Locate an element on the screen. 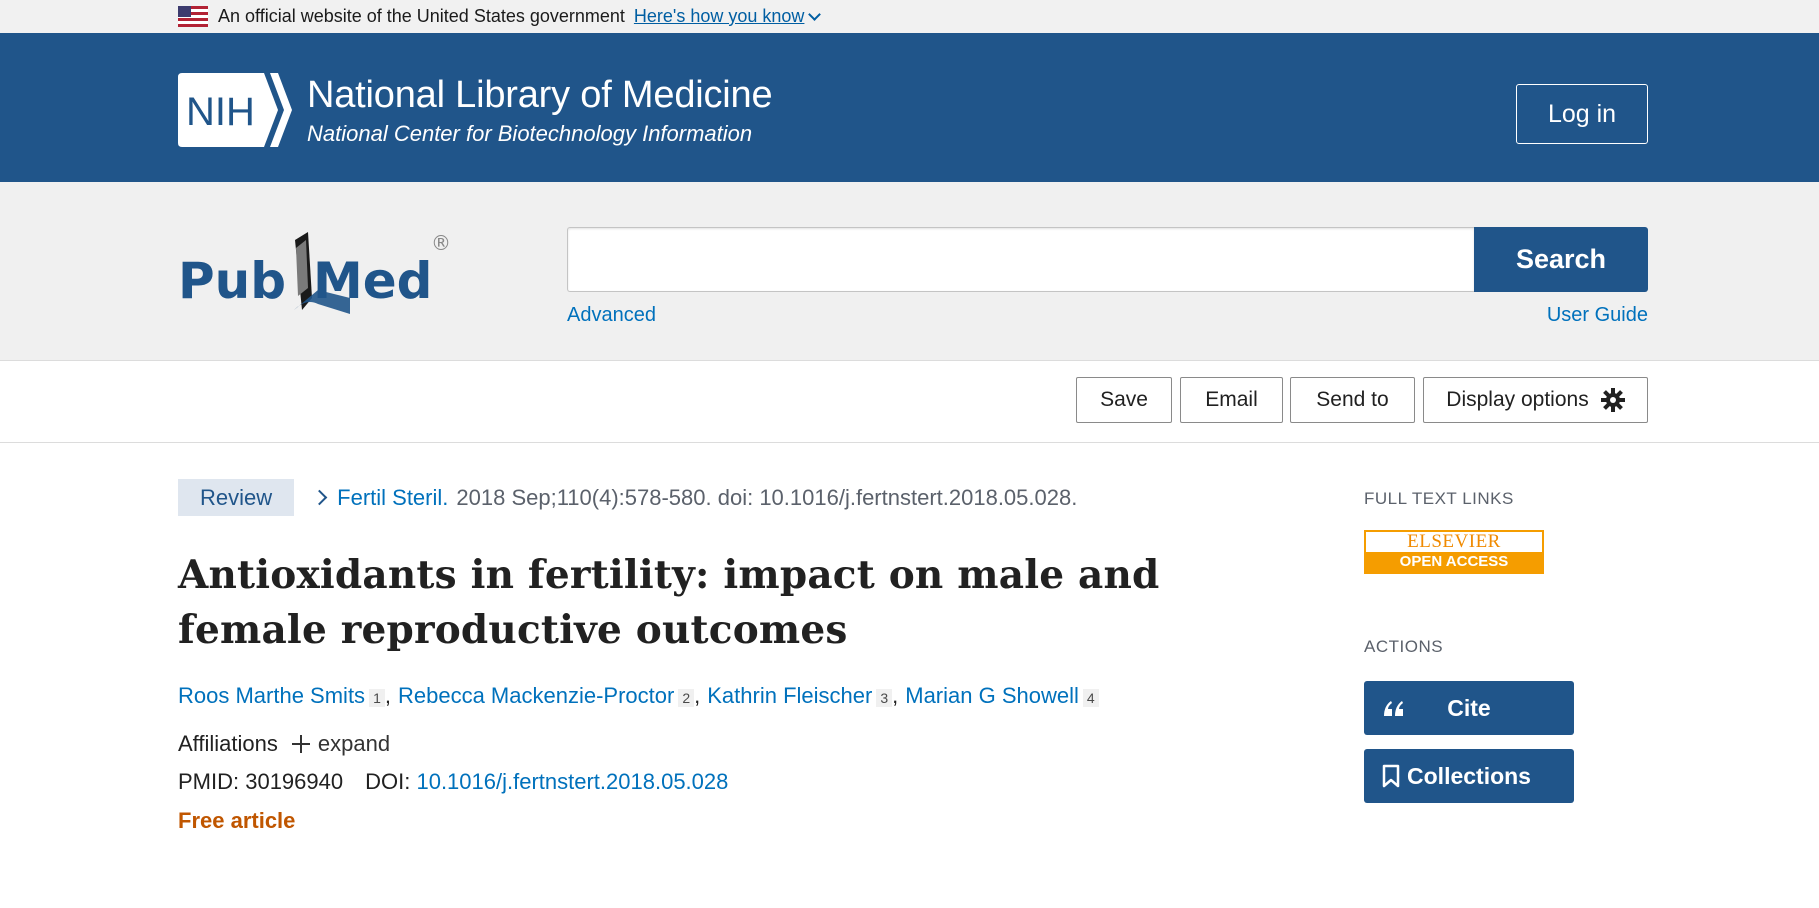 Image resolution: width=1819 pixels, height=908 pixels. display-options-label: Display options is located at coordinates (1517, 399).